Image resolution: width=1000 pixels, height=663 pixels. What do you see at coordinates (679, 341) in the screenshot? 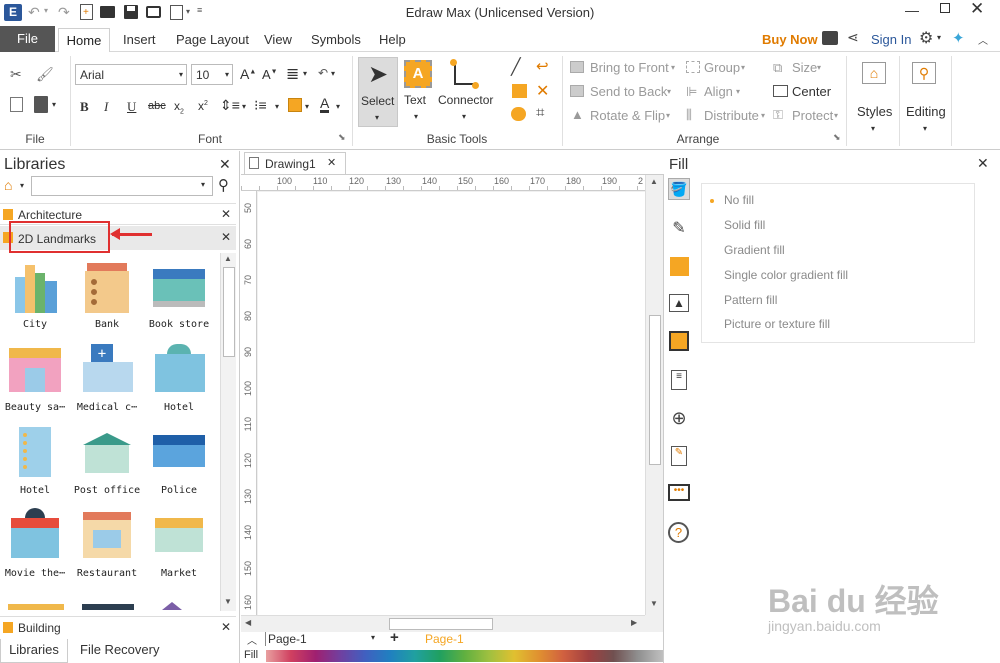
I see `layer-panel-icon` at bounding box center [679, 341].